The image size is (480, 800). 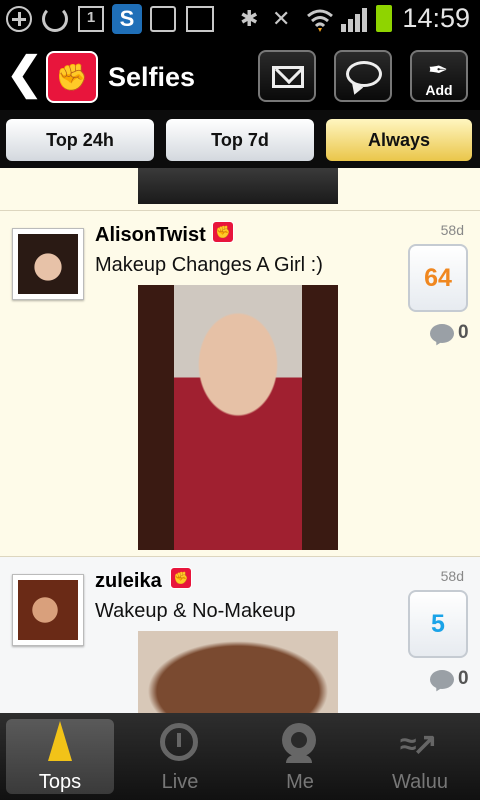 I want to click on image-icon, so click(x=200, y=19).